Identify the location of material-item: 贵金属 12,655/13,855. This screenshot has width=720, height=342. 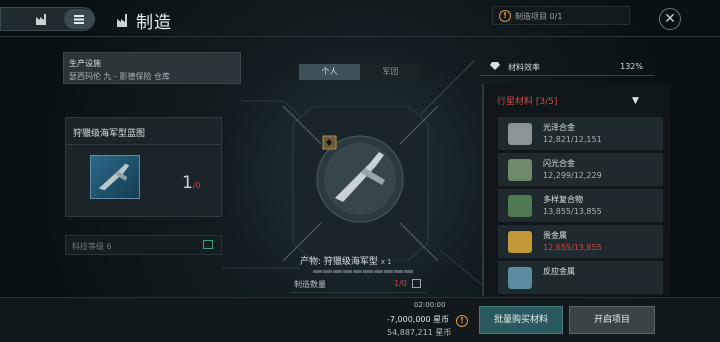
(580, 241).